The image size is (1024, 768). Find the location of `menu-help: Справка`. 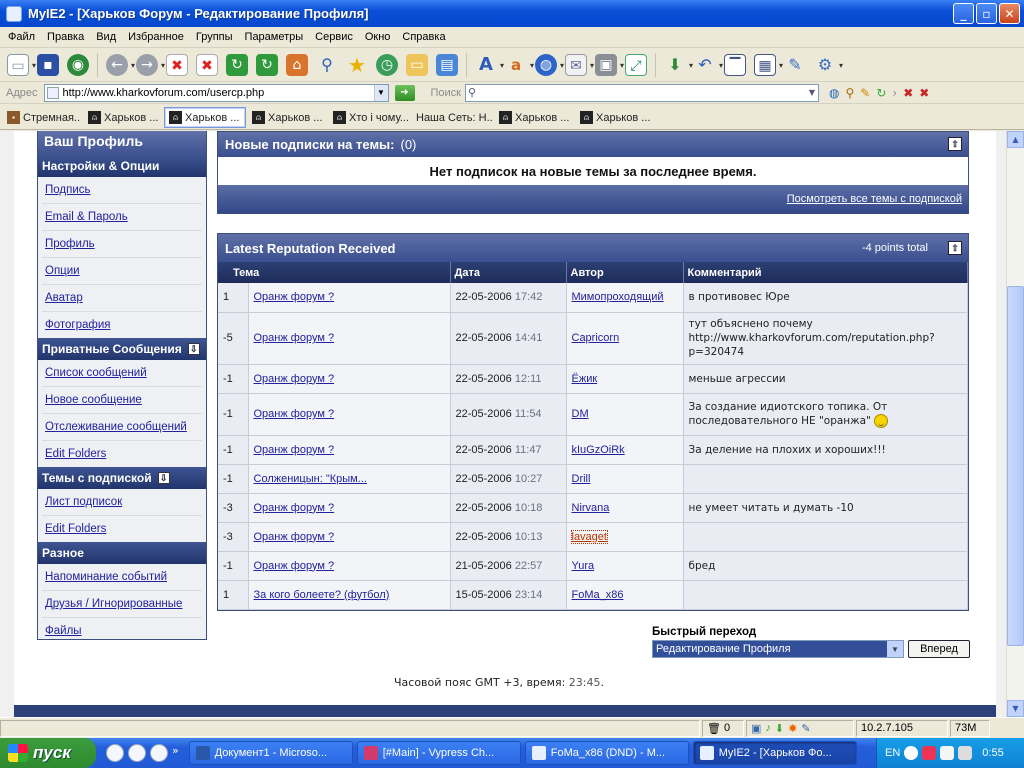

menu-help: Справка is located at coordinates (423, 37).